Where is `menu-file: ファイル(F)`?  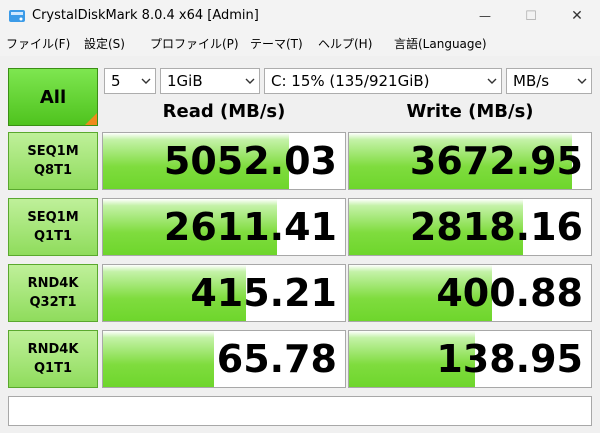 menu-file: ファイル(F) is located at coordinates (38, 44).